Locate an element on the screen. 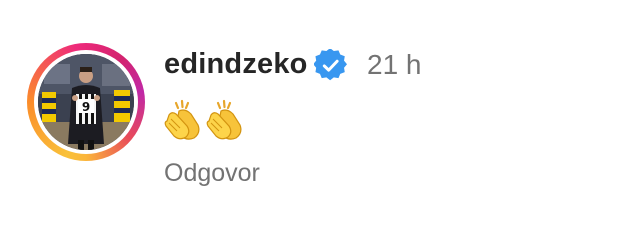 This screenshot has width=632, height=246. username-link: edindzeko is located at coordinates (236, 64).